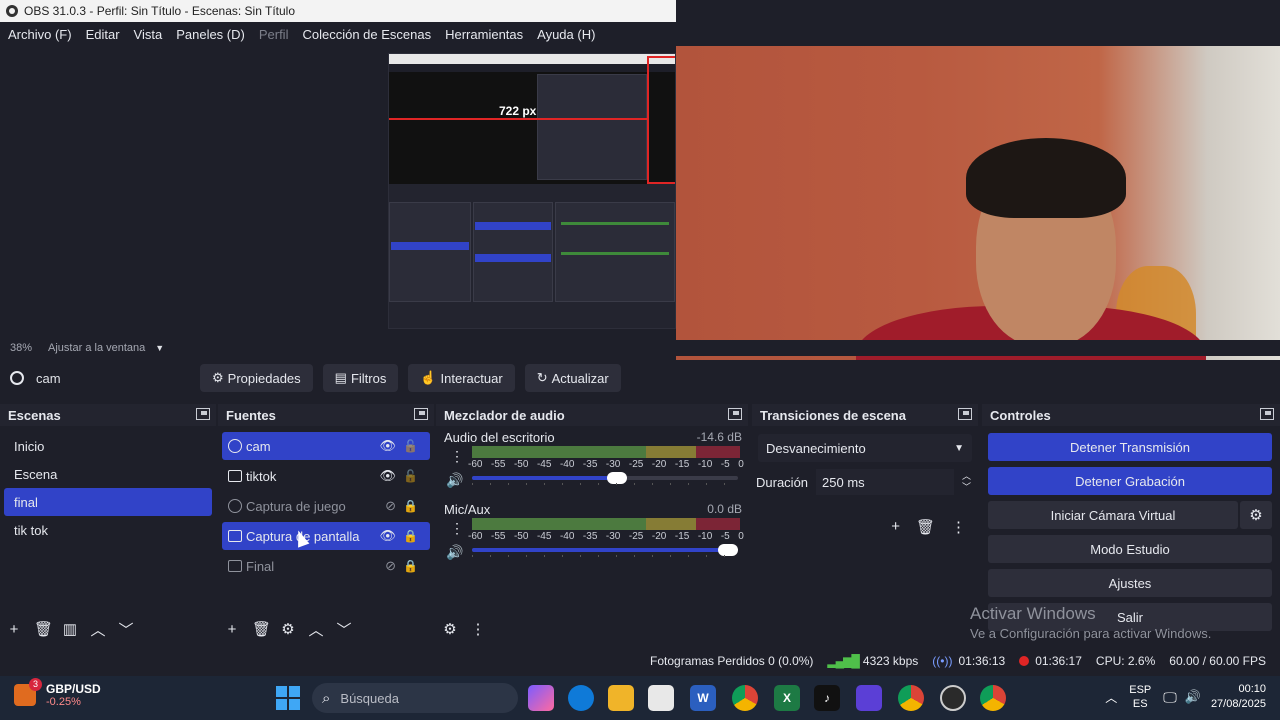 Image resolution: width=1280 pixels, height=720 pixels. Describe the element at coordinates (415, 698) in the screenshot. I see `taskbar-search: ⌕ Búsqueda` at that location.